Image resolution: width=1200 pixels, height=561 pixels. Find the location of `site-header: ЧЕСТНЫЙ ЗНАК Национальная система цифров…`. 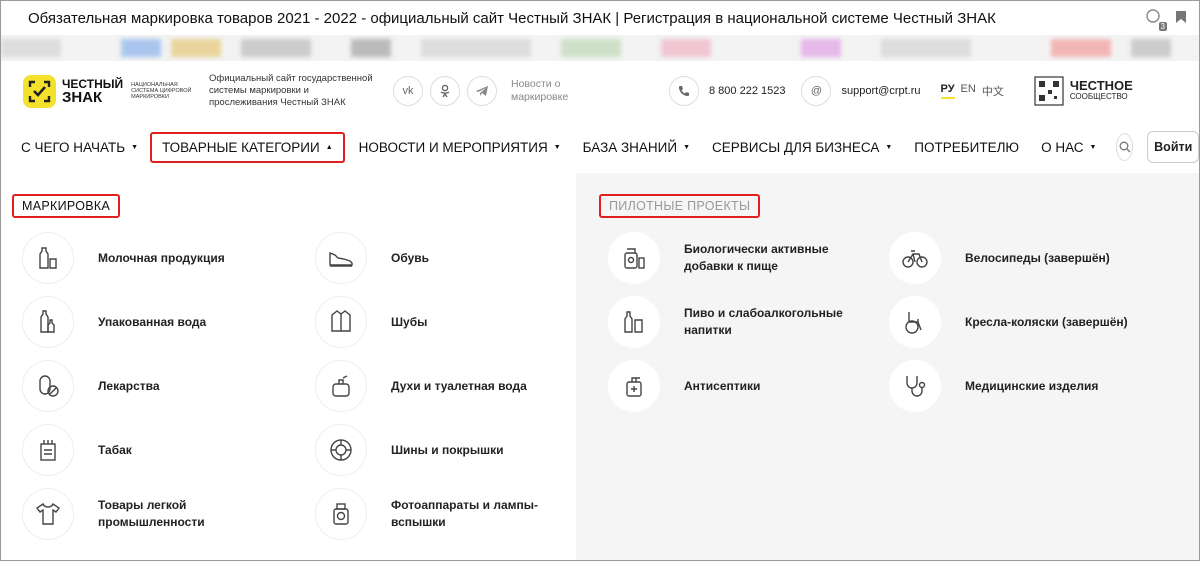

site-header: ЧЕСТНЫЙ ЗНАК Национальная система цифров… is located at coordinates (600, 91).